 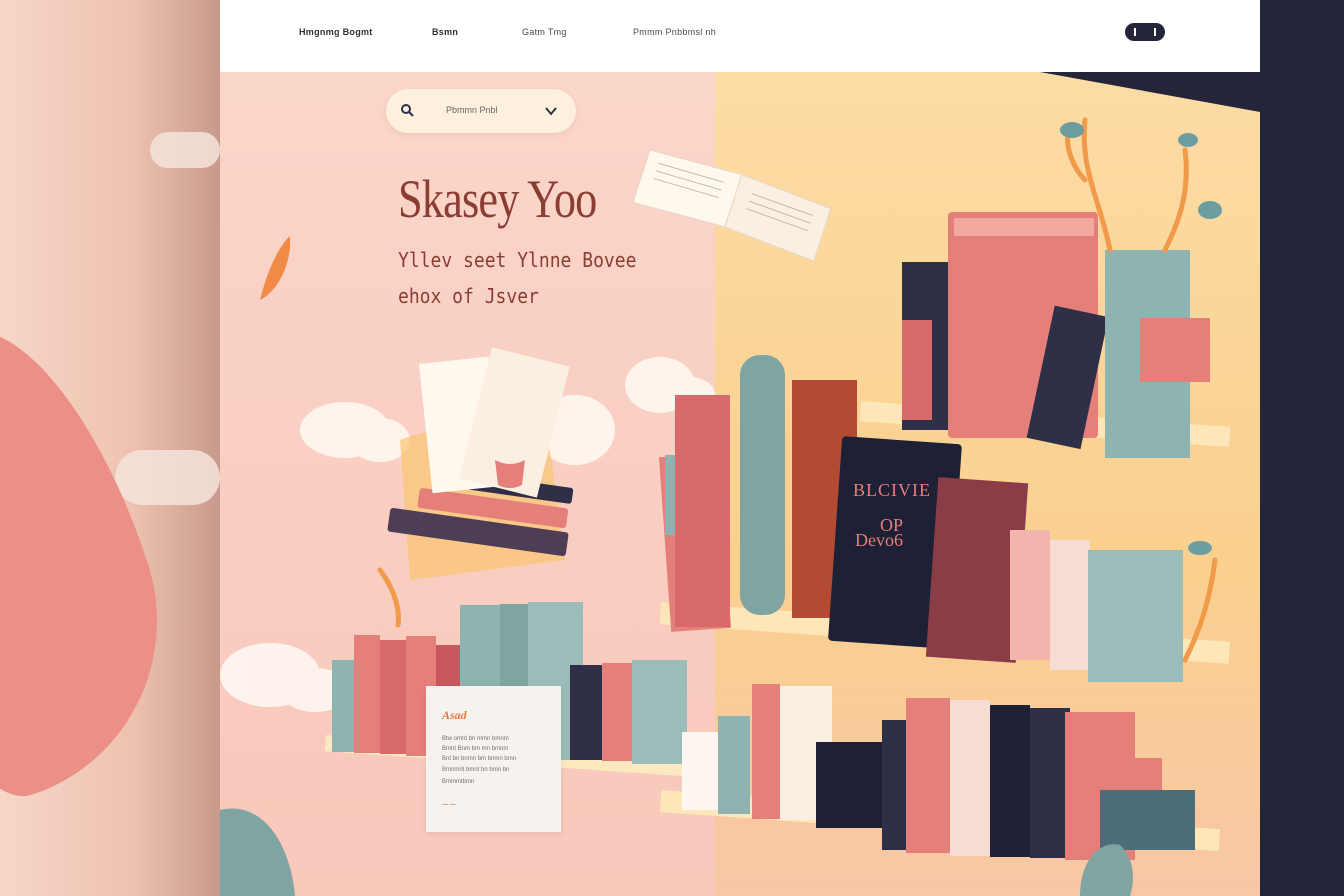 I want to click on toggle-icon, so click(x=1145, y=32).